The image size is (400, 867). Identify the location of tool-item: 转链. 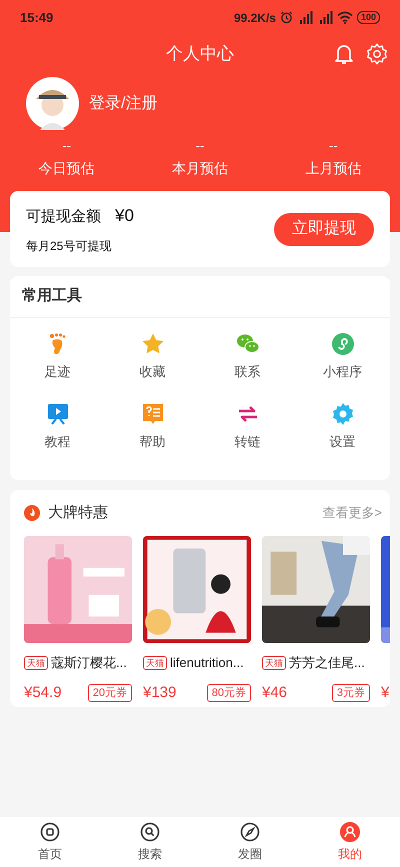
(247, 437).